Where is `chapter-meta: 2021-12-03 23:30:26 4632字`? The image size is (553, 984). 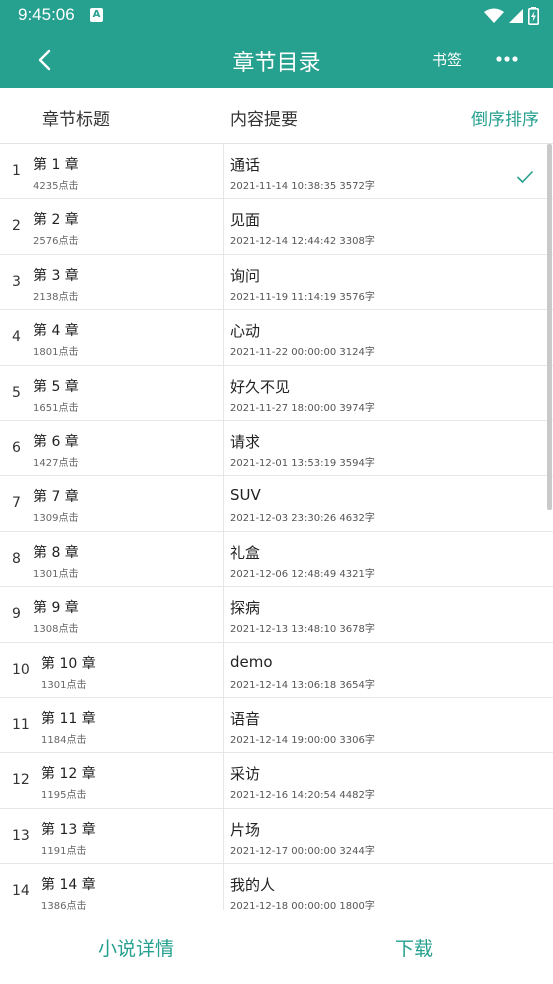
chapter-meta: 2021-12-03 23:30:26 4632字 is located at coordinates (302, 516).